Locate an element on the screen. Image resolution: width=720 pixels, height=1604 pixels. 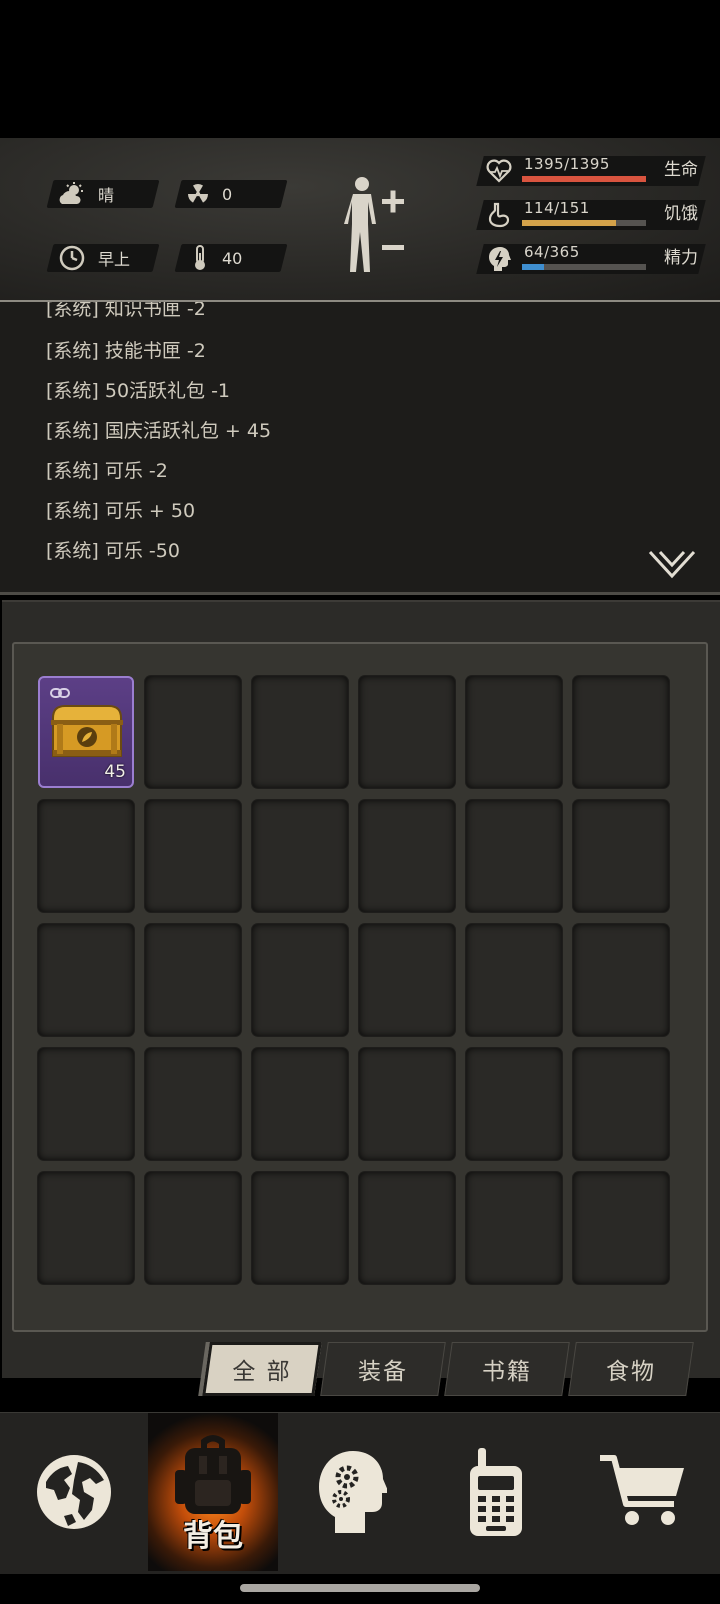
log-line: [系统] 技能书匣 -2 is located at coordinates (126, 351).